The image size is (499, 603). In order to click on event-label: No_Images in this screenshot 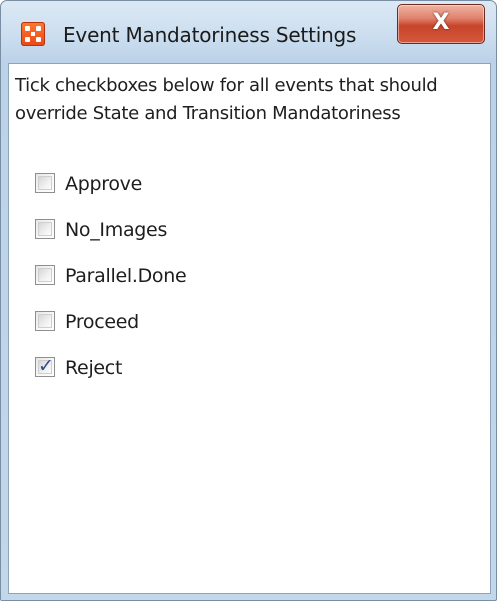, I will do `click(116, 230)`.